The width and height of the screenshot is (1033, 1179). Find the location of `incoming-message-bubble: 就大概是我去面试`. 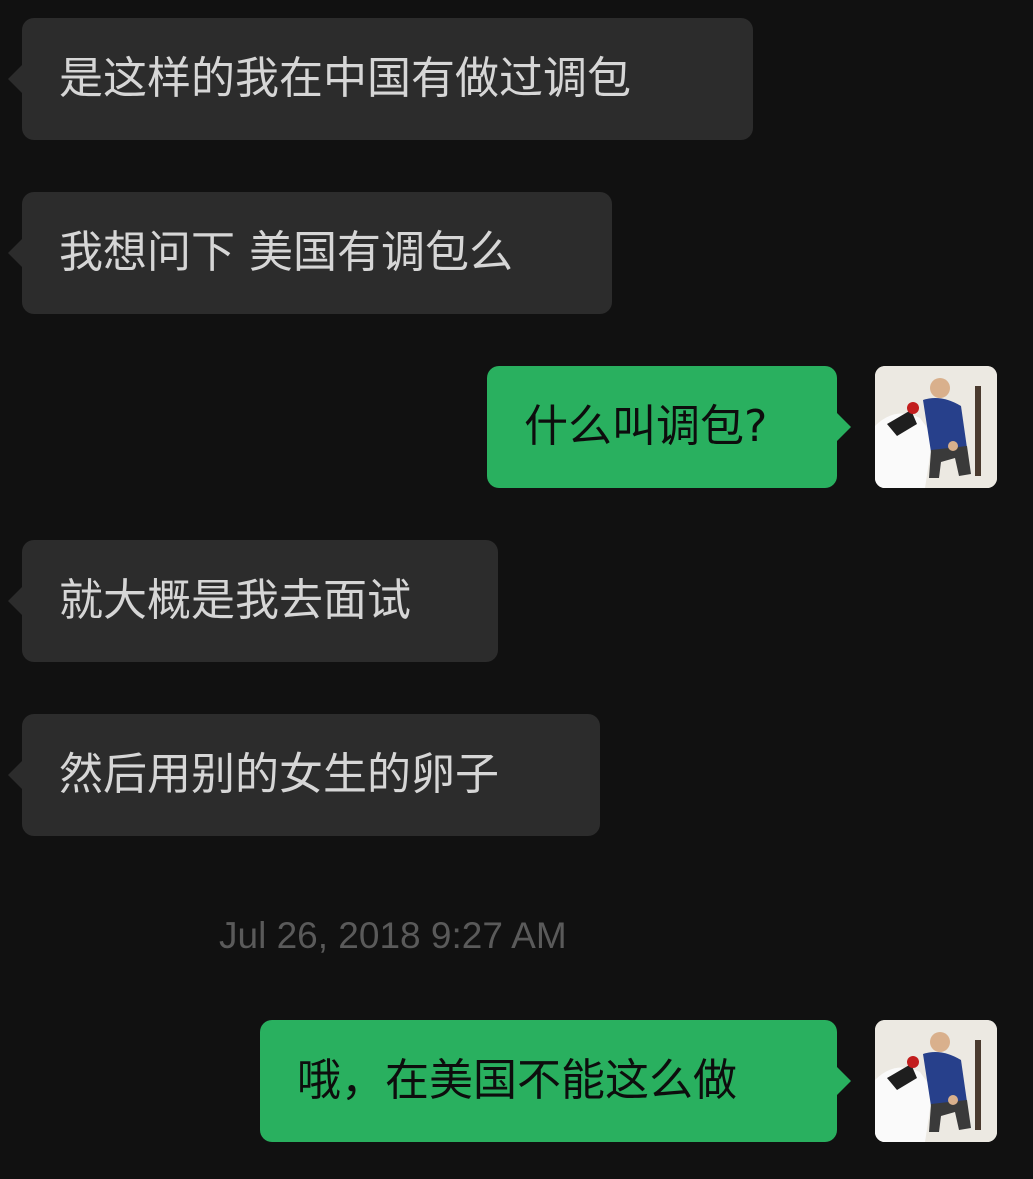

incoming-message-bubble: 就大概是我去面试 is located at coordinates (253, 601).